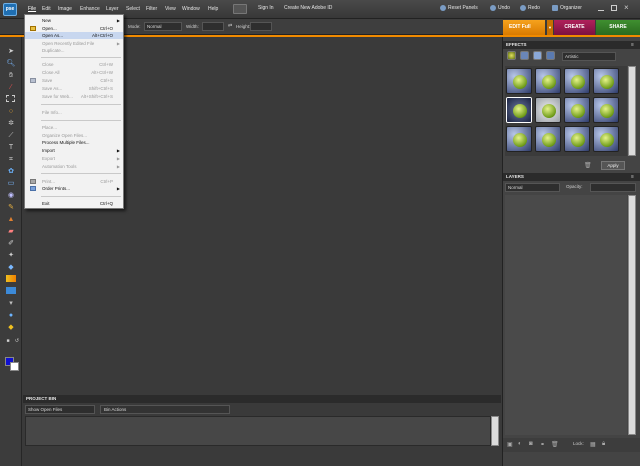 The image size is (640, 466). What do you see at coordinates (614, 8) in the screenshot?
I see `maximize-icon` at bounding box center [614, 8].